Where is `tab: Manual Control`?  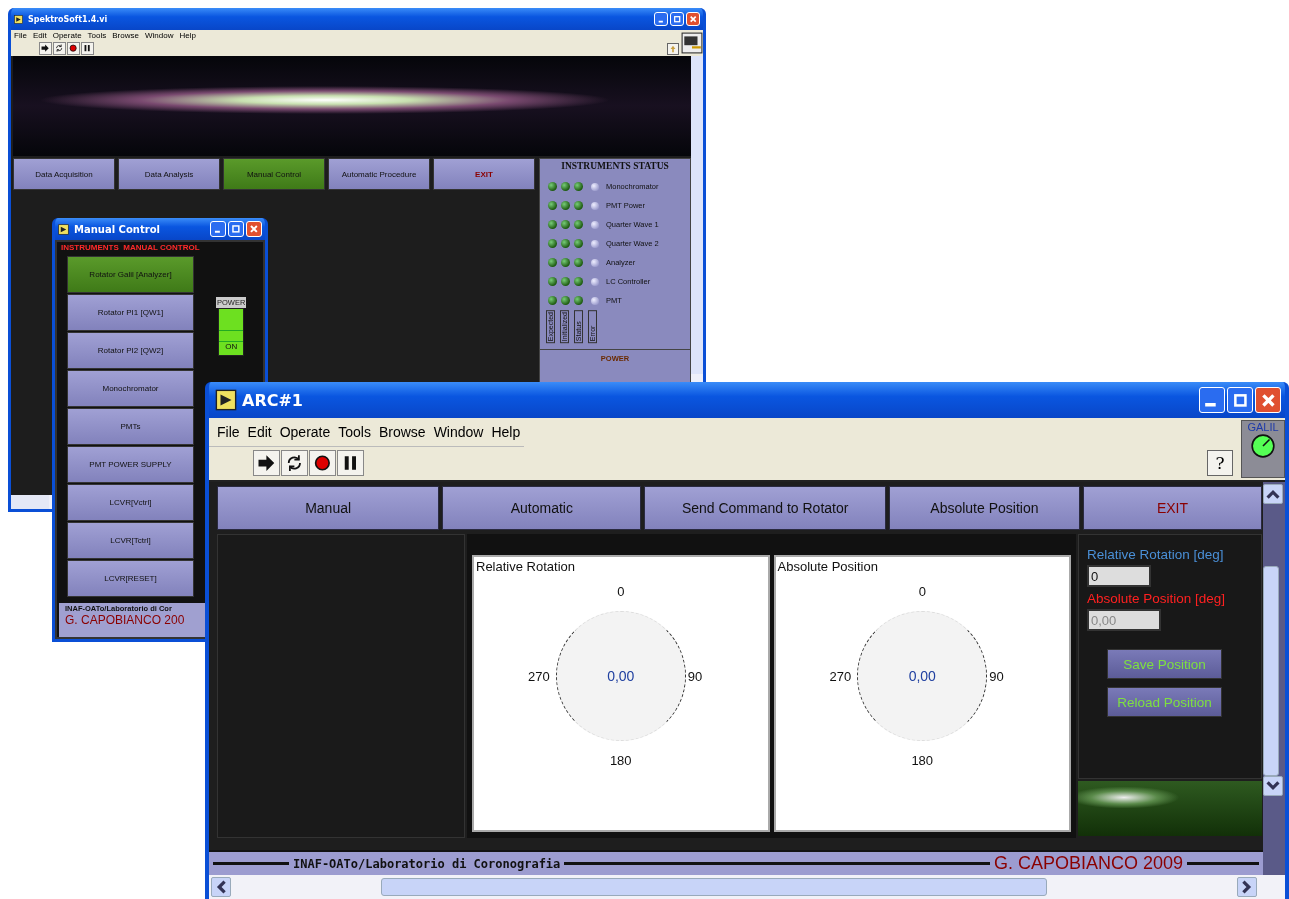 tab: Manual Control is located at coordinates (274, 174).